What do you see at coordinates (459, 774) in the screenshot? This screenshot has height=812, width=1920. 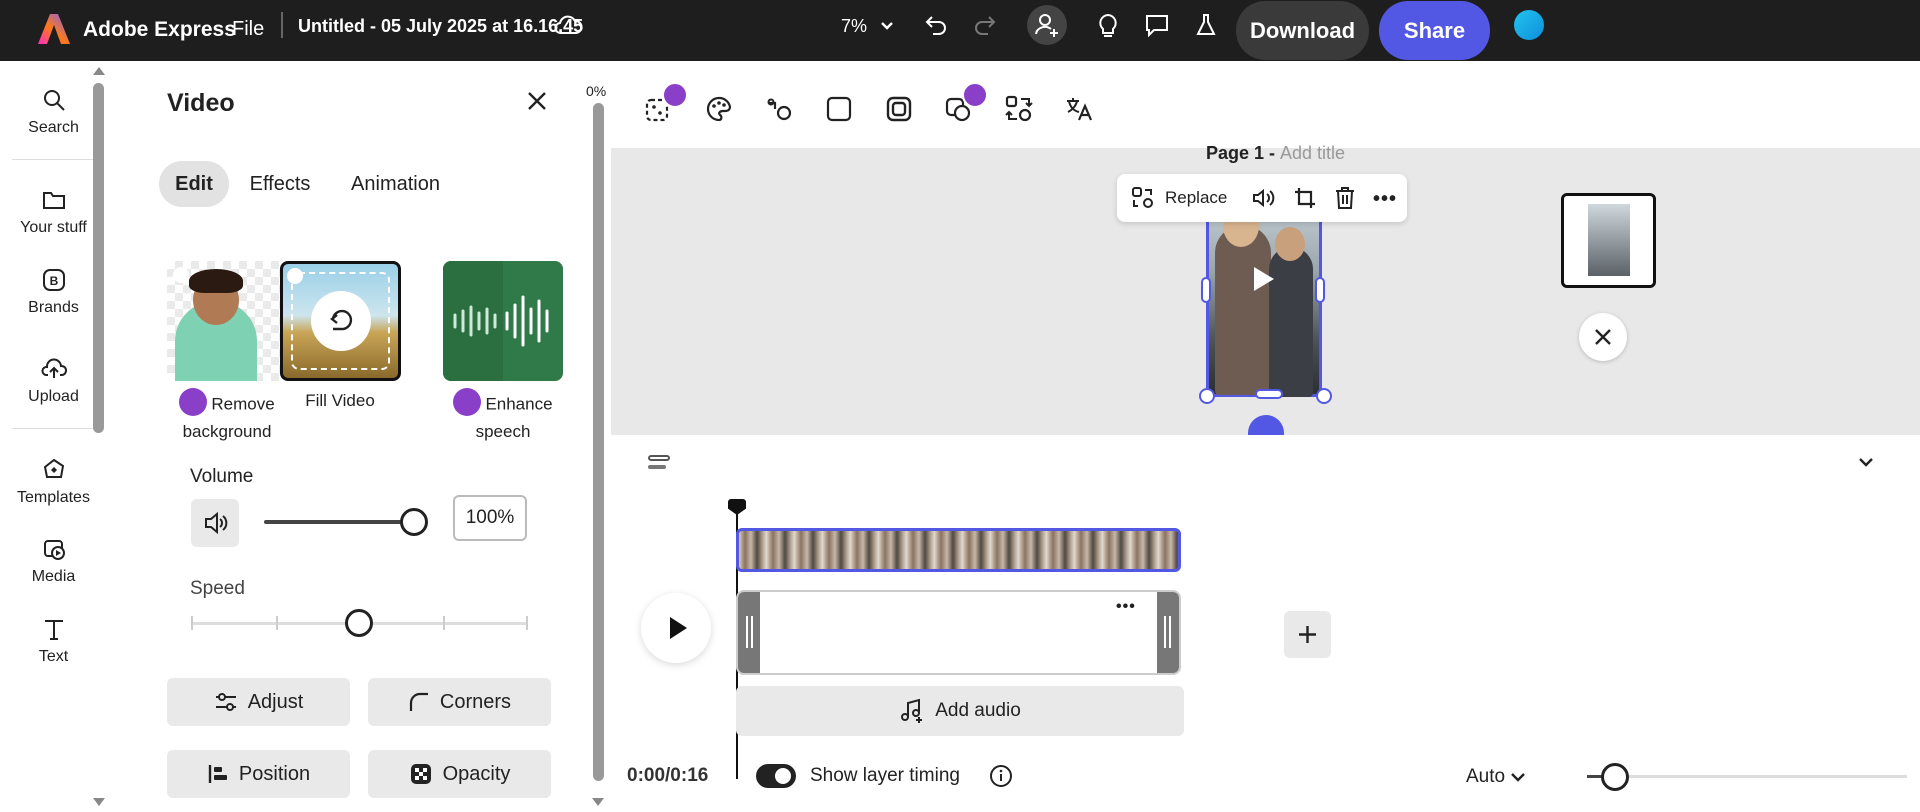 I see `opacity-button: Opacity` at bounding box center [459, 774].